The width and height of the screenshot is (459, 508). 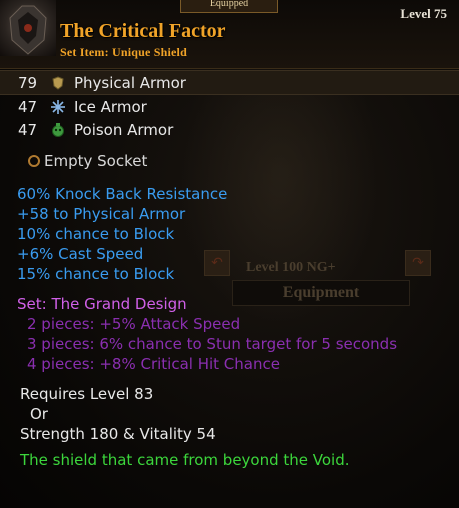 What do you see at coordinates (39, 414) in the screenshot?
I see `requirement-or: Or` at bounding box center [39, 414].